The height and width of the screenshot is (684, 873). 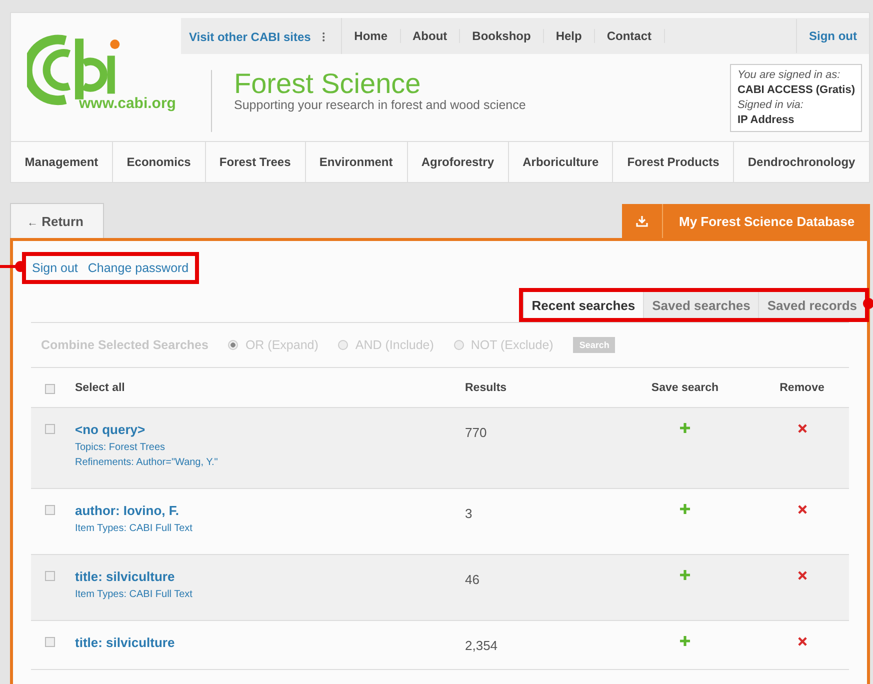 What do you see at coordinates (700, 305) in the screenshot?
I see `search-tab: Saved searches` at bounding box center [700, 305].